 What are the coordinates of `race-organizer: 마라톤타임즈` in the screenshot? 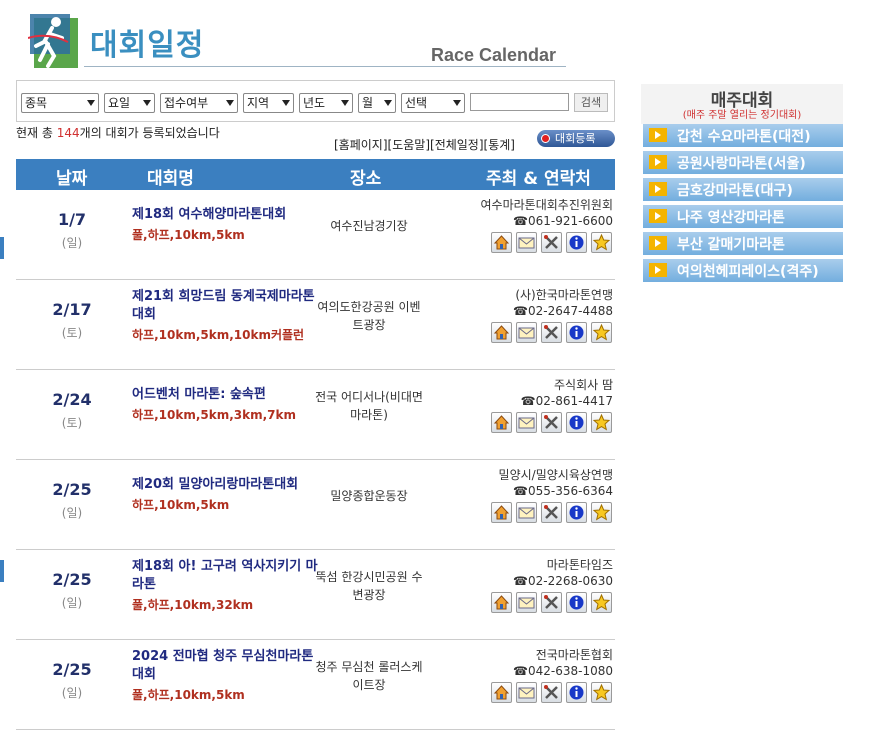 It's located at (579, 565).